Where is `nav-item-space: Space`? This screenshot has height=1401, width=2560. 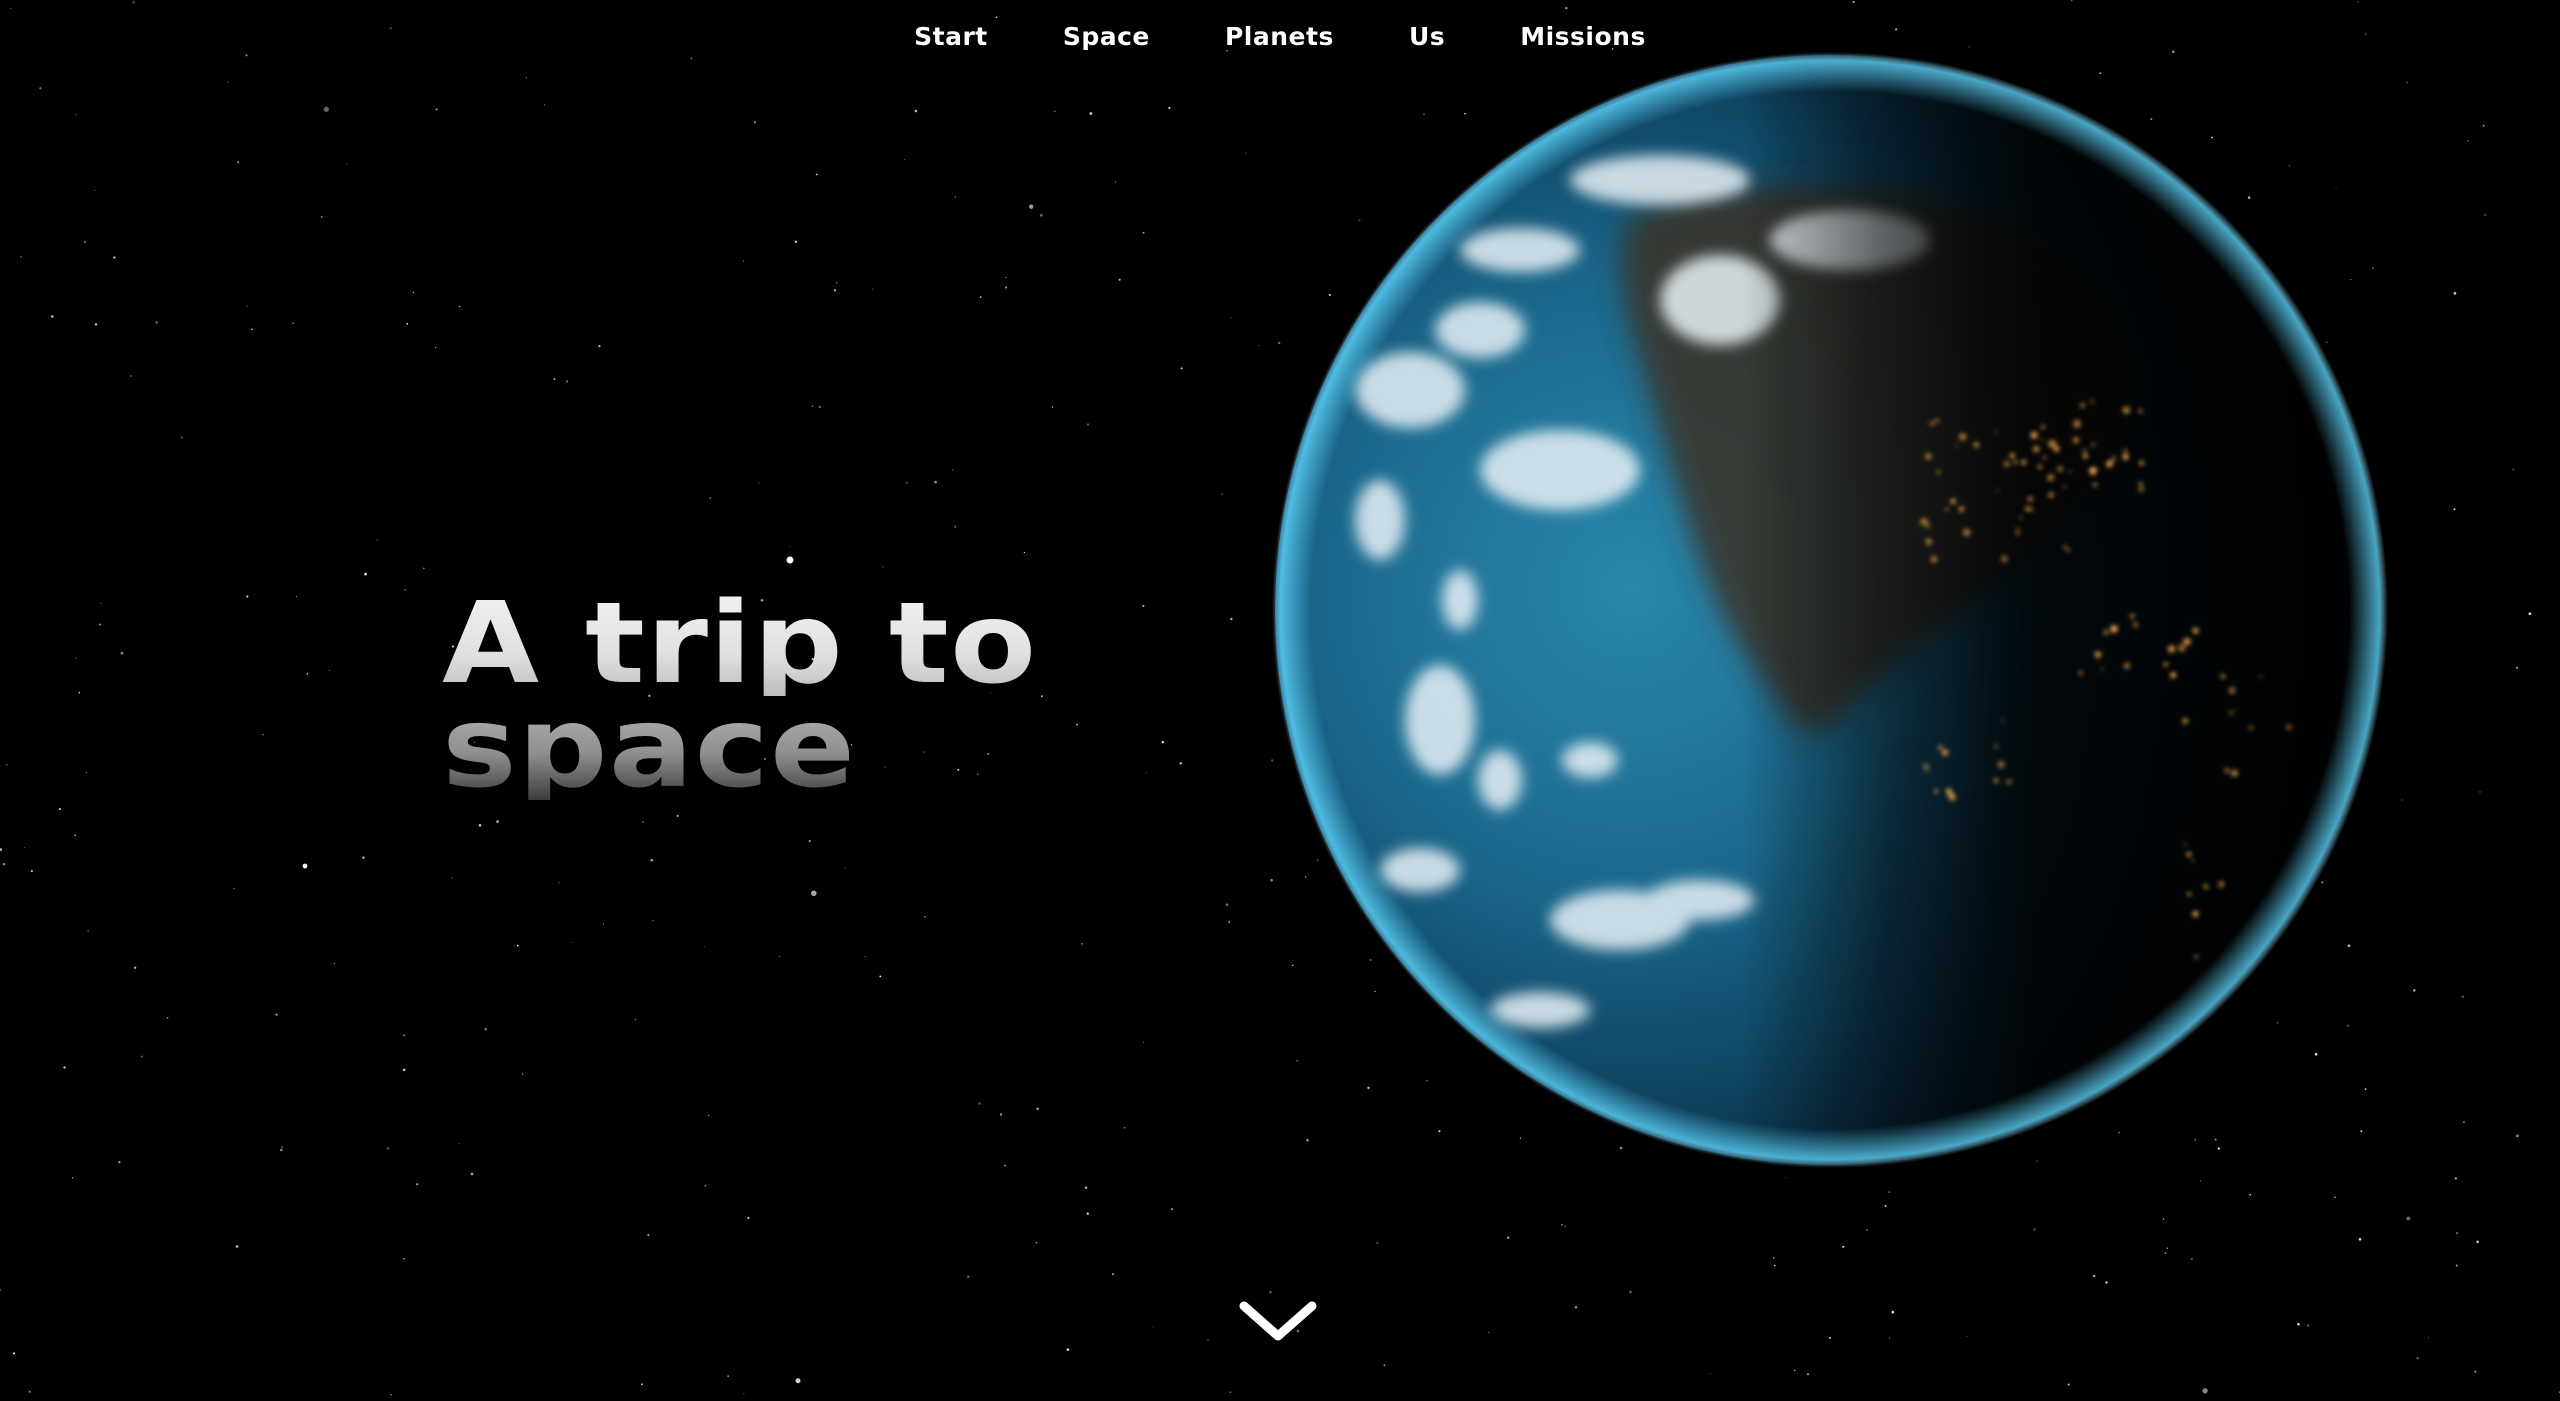 nav-item-space: Space is located at coordinates (1106, 36).